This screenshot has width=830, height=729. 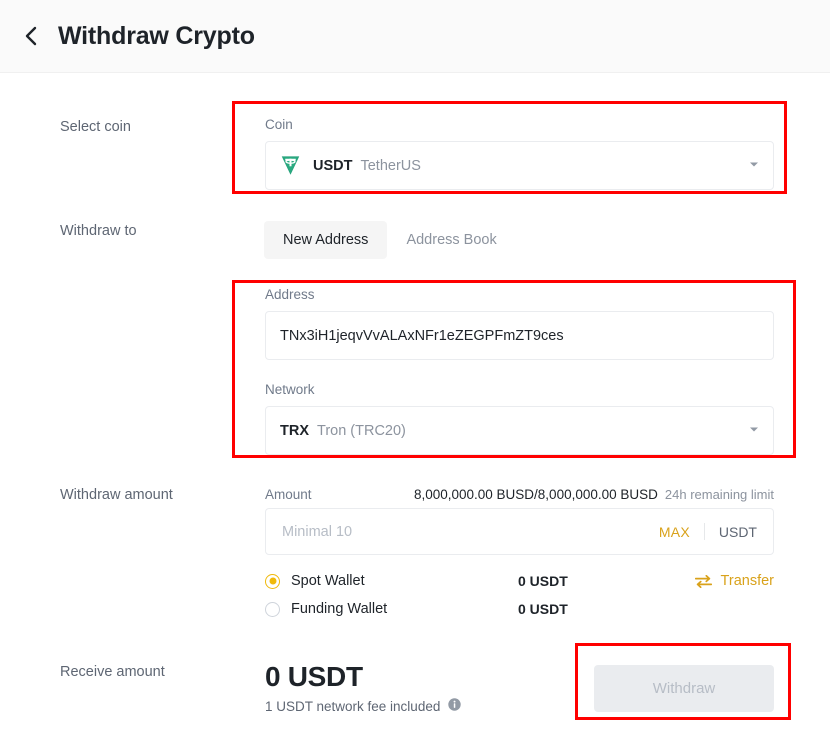 What do you see at coordinates (333, 165) in the screenshot?
I see `coin-symbol: USDT` at bounding box center [333, 165].